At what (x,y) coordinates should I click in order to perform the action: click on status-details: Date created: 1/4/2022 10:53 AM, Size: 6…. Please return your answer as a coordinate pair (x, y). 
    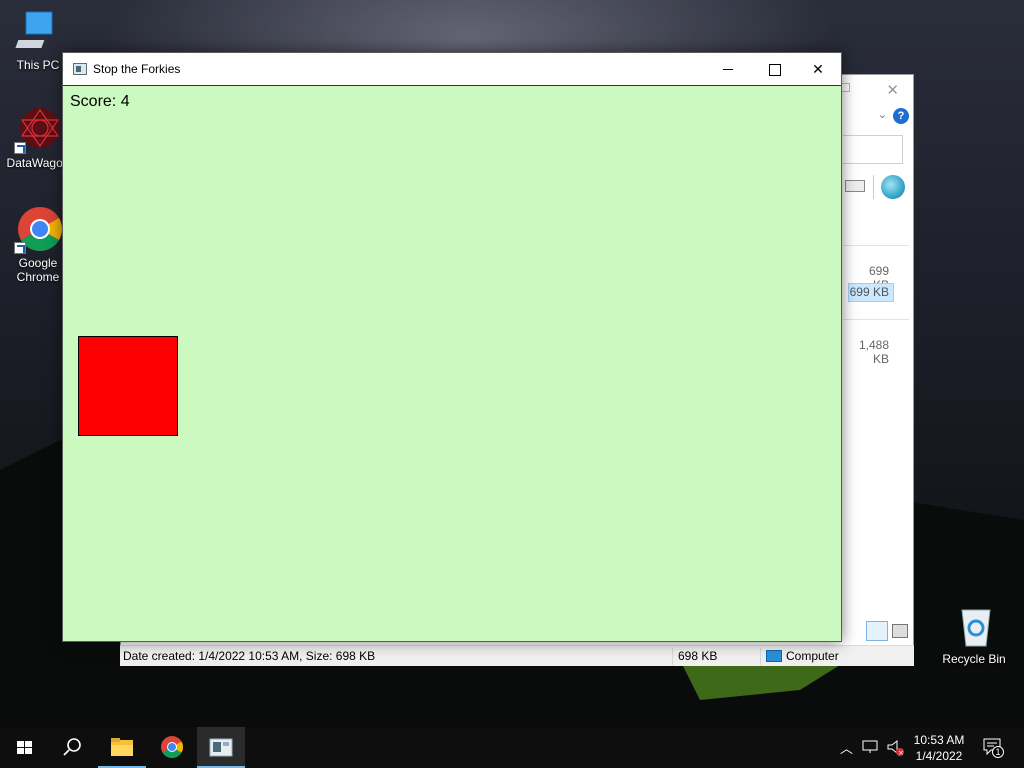
    Looking at the image, I should click on (249, 656).